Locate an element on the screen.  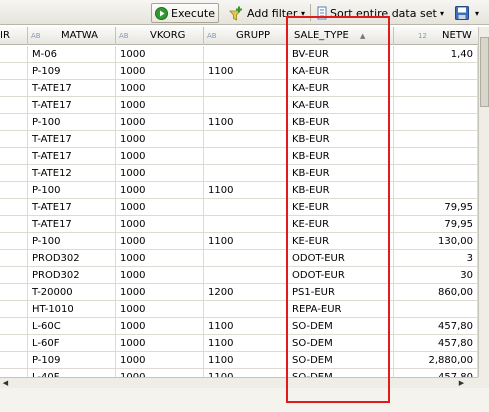
cell-matwa: P-100 is located at coordinates (72, 190).